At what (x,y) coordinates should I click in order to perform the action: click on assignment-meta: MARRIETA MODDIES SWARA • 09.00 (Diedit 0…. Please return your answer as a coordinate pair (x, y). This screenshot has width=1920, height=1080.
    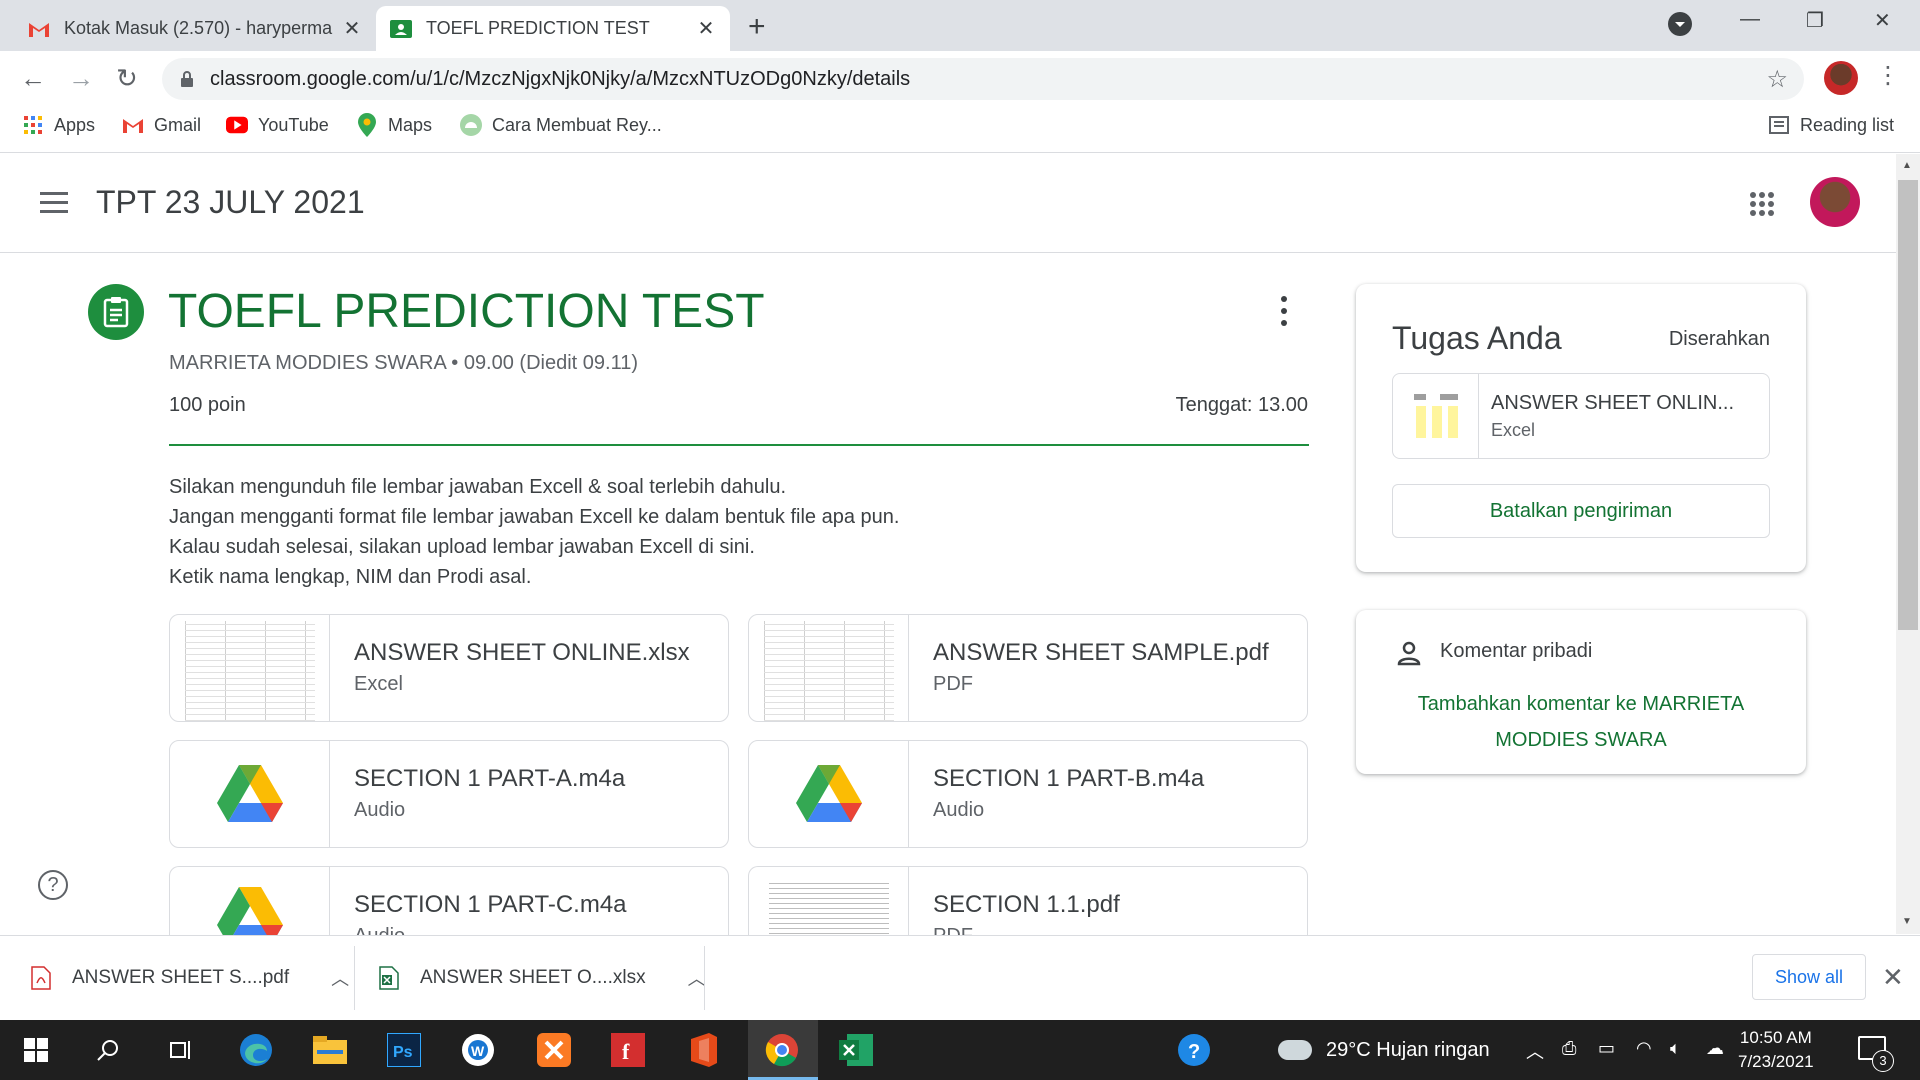
    Looking at the image, I should click on (403, 363).